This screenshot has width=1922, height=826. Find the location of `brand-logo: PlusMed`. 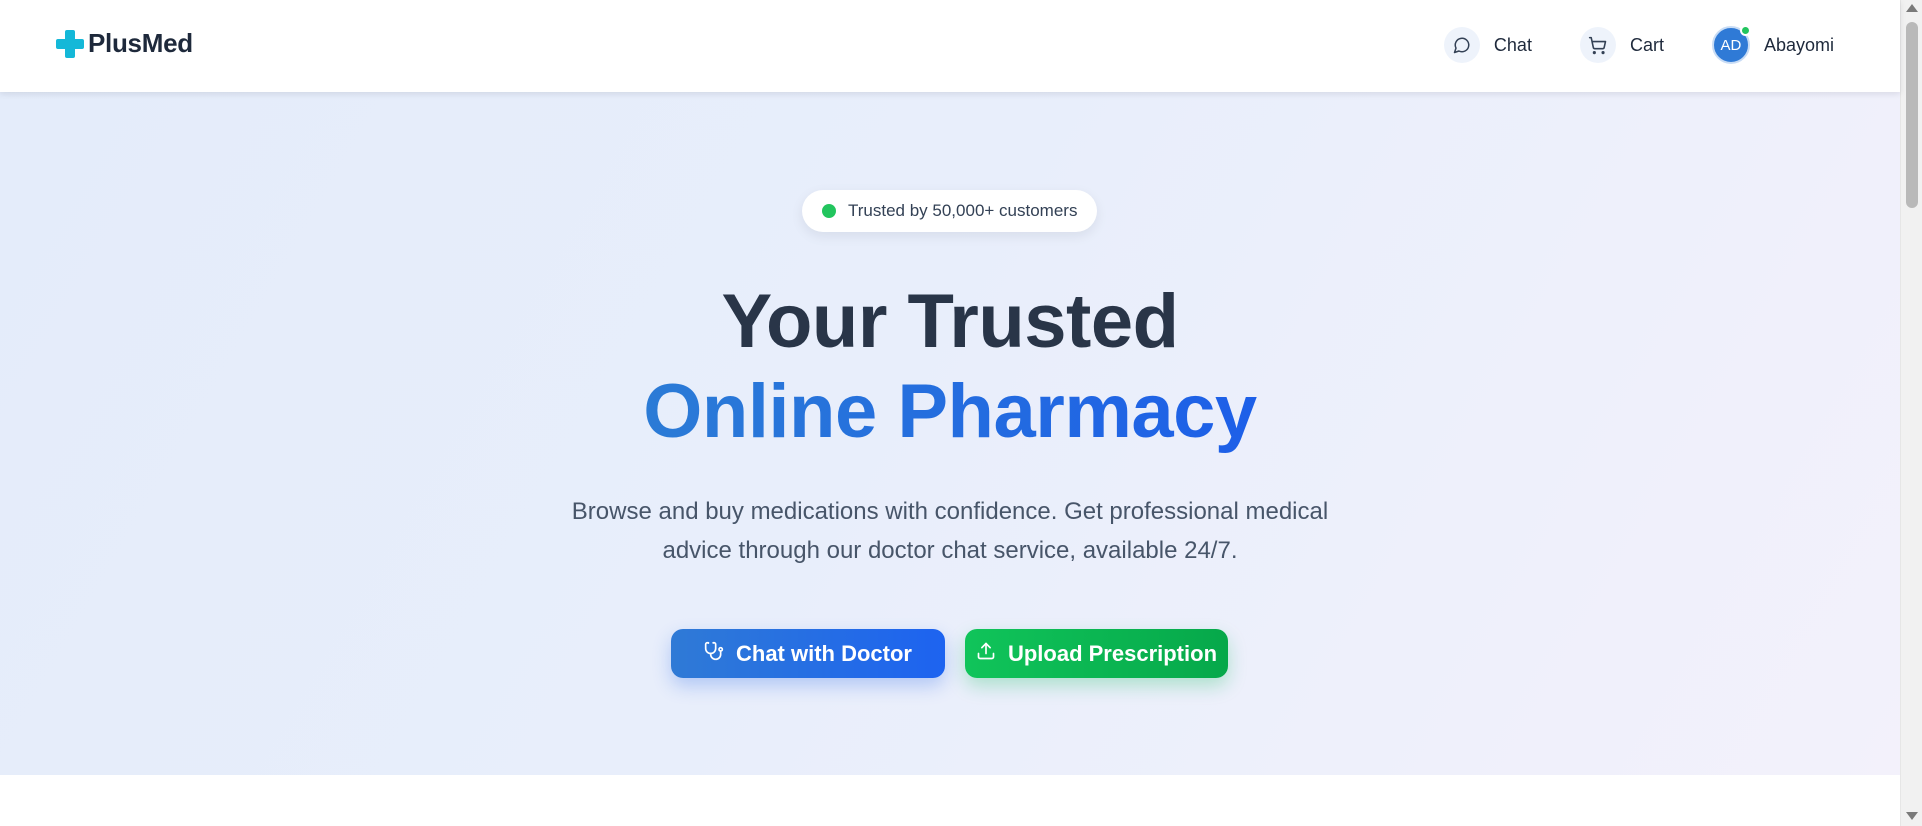

brand-logo: PlusMed is located at coordinates (124, 43).